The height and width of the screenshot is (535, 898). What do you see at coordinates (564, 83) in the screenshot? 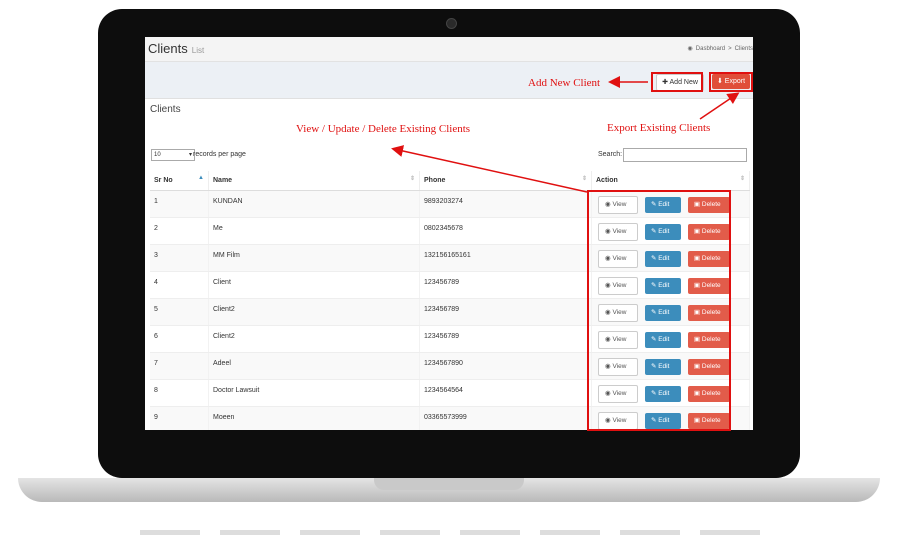
I see `annotation-add-new: Add New Client` at bounding box center [564, 83].